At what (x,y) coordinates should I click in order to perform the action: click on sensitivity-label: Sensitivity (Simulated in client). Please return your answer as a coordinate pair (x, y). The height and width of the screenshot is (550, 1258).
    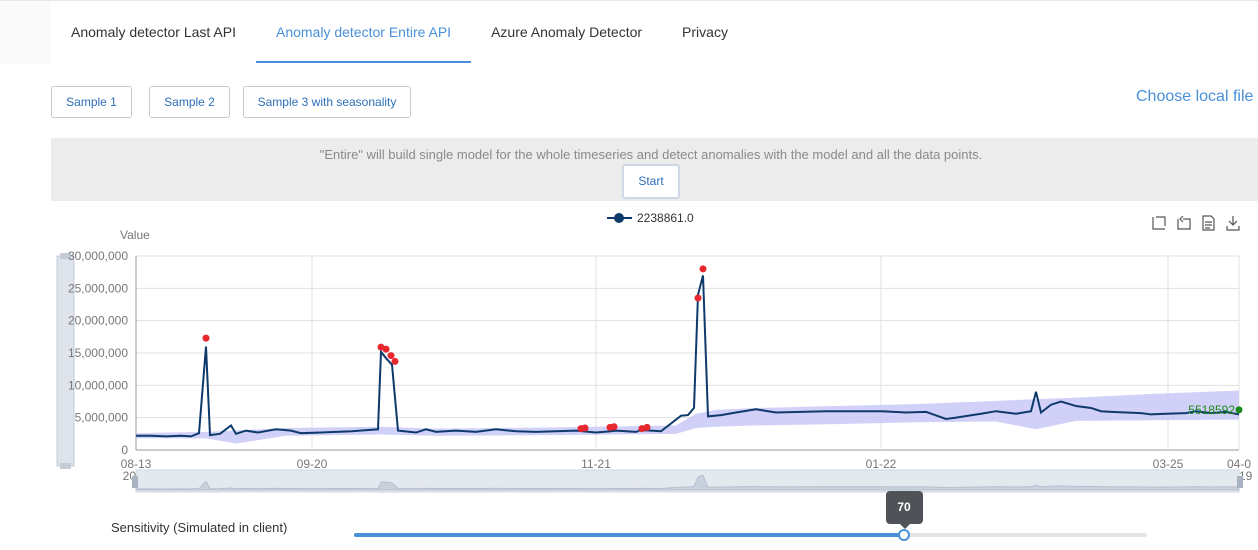
    Looking at the image, I should click on (199, 527).